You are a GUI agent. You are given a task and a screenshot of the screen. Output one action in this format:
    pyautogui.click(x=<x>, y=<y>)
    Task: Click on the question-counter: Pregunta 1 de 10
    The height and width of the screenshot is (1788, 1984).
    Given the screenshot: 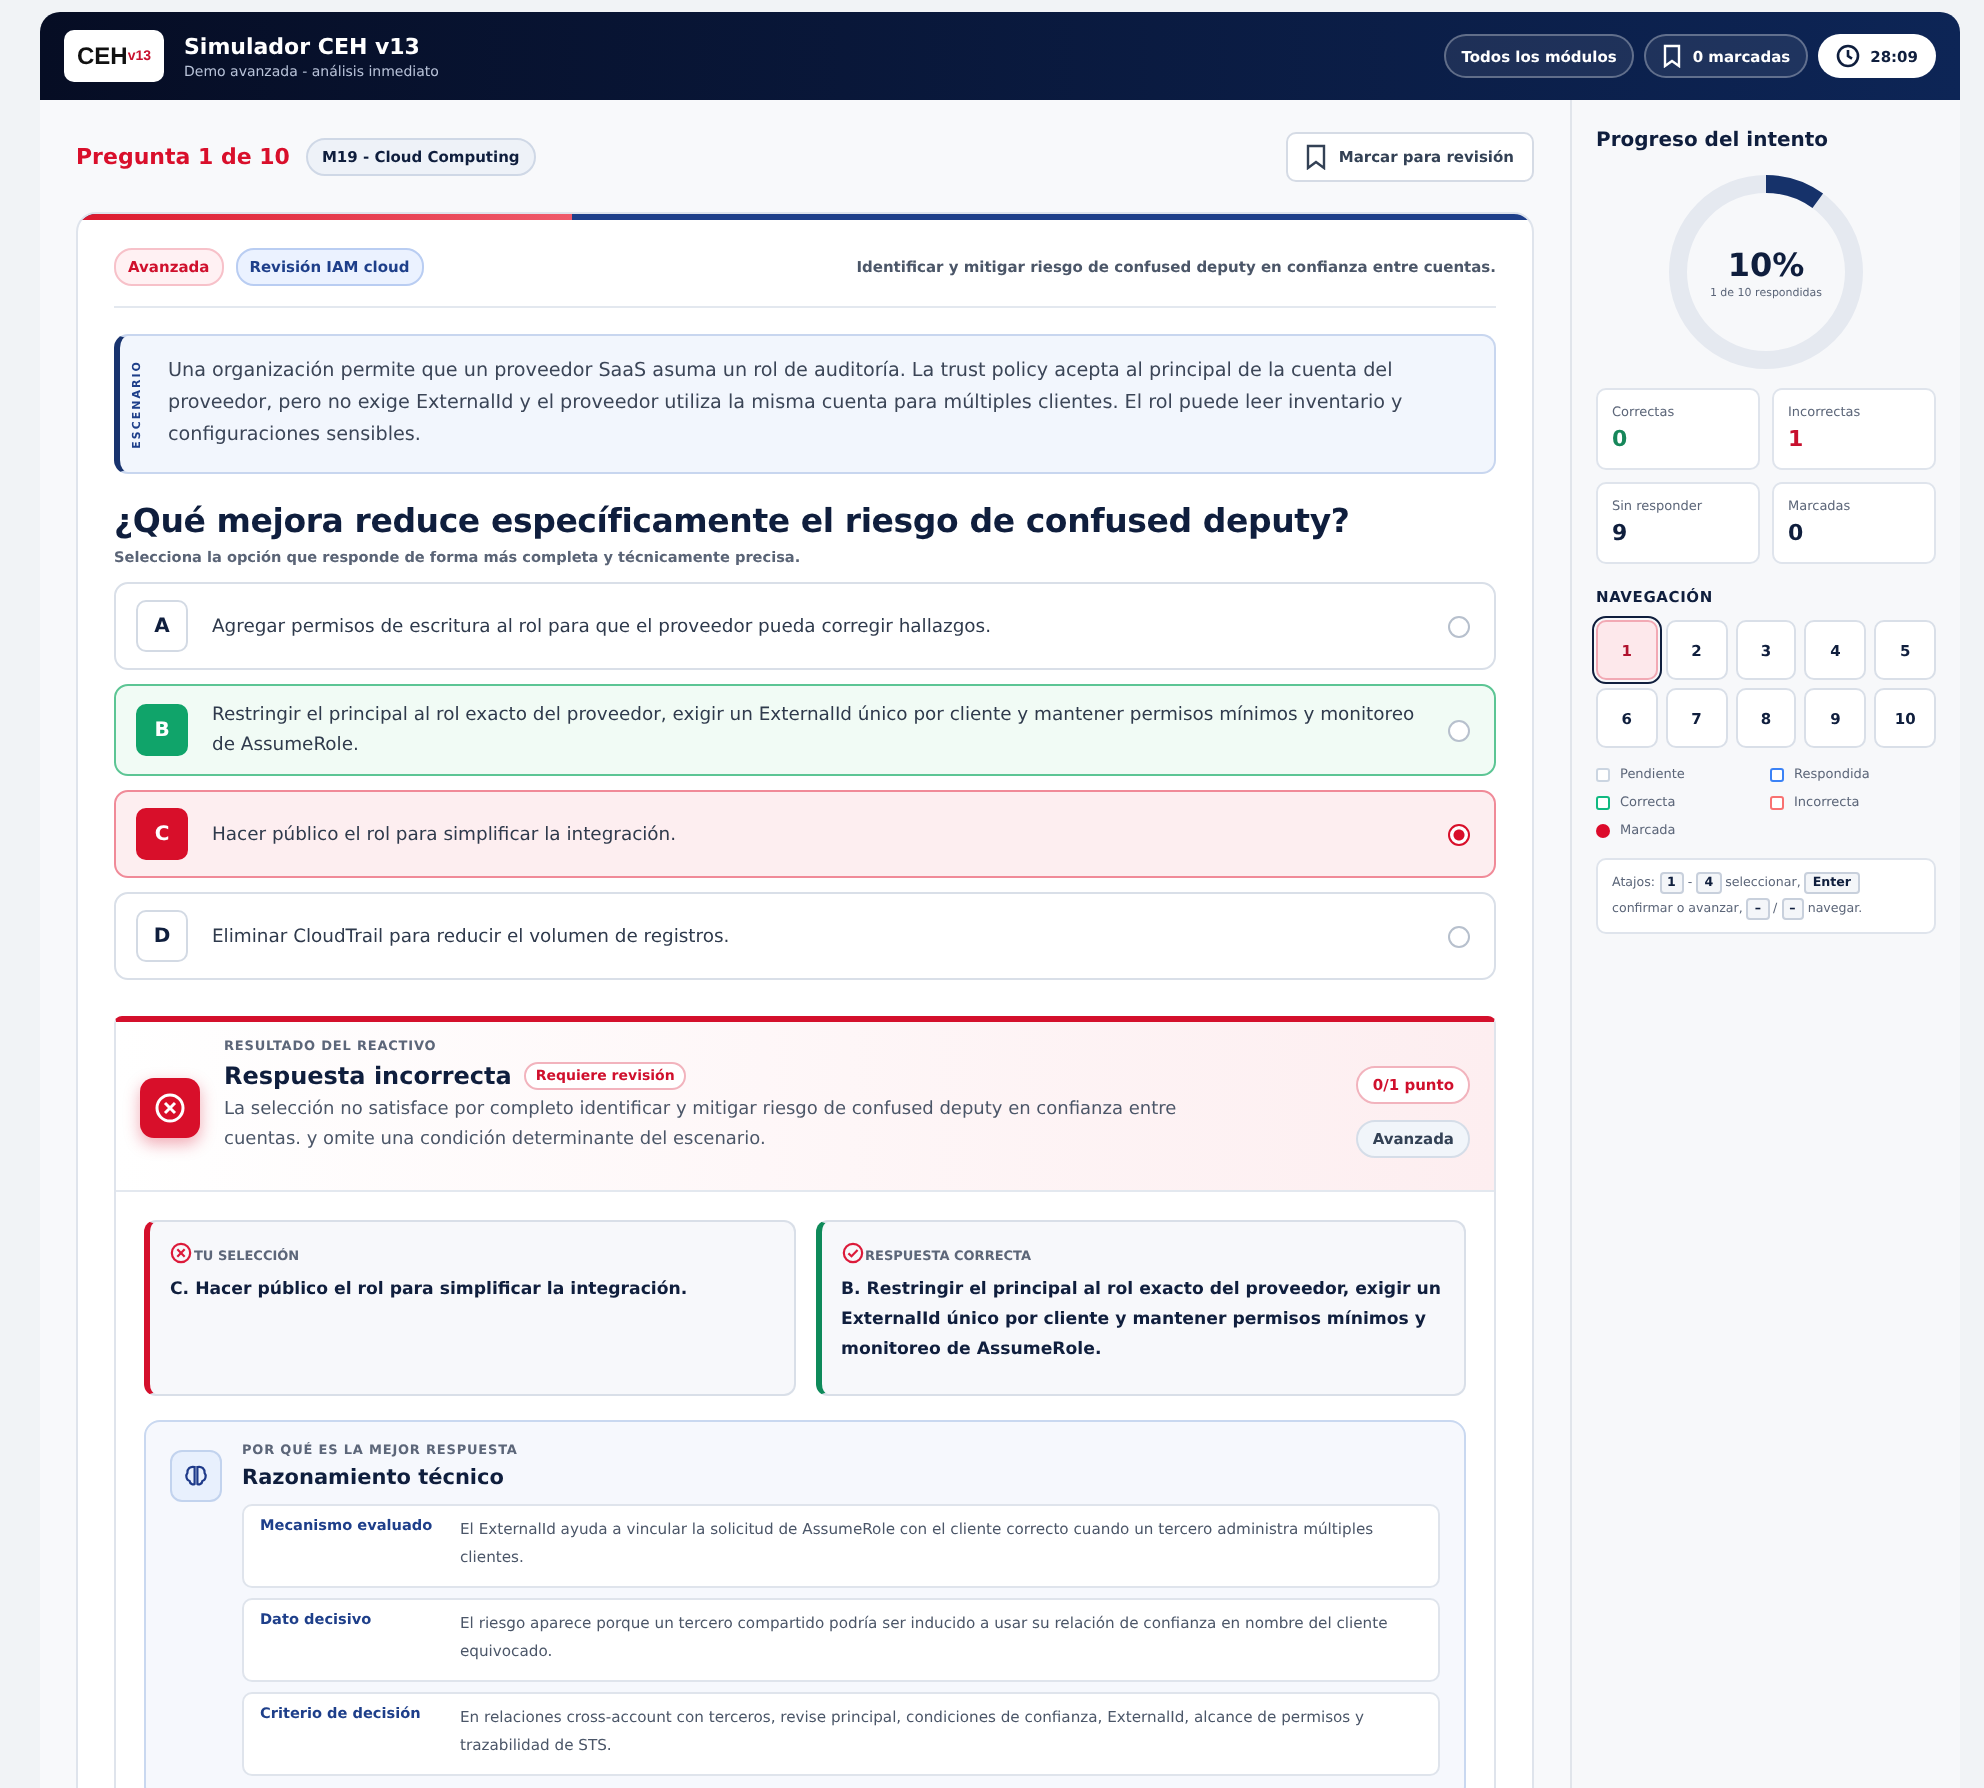 What is the action you would take?
    pyautogui.click(x=183, y=156)
    